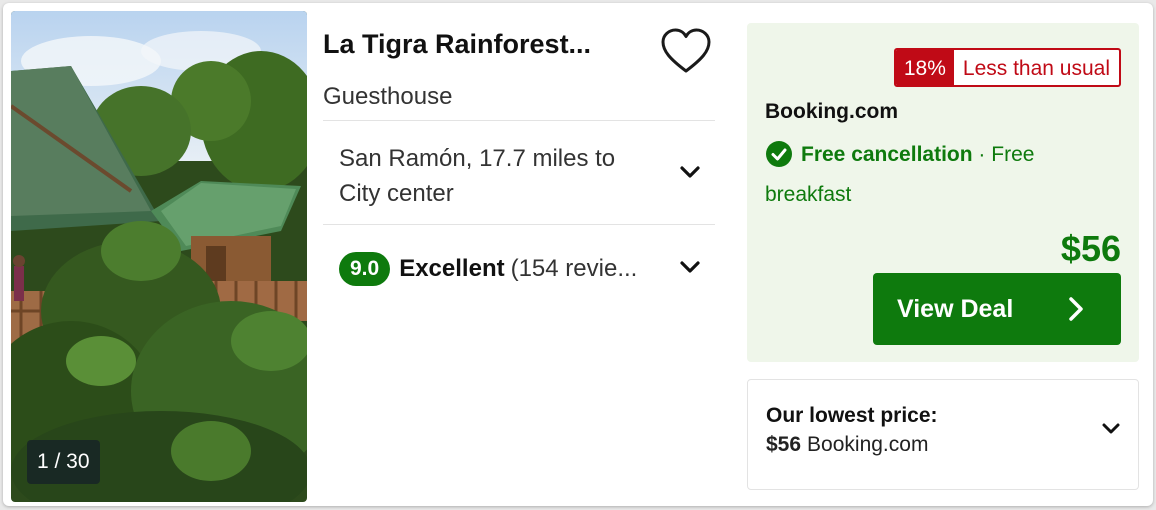 Image resolution: width=1156 pixels, height=510 pixels. I want to click on lowest-price-value: $56, so click(784, 444).